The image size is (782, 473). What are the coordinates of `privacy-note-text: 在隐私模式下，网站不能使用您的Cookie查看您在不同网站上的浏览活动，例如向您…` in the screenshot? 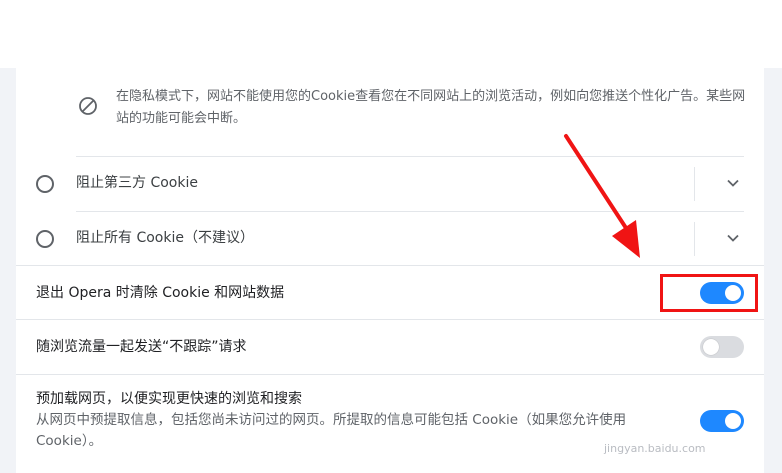 It's located at (431, 107).